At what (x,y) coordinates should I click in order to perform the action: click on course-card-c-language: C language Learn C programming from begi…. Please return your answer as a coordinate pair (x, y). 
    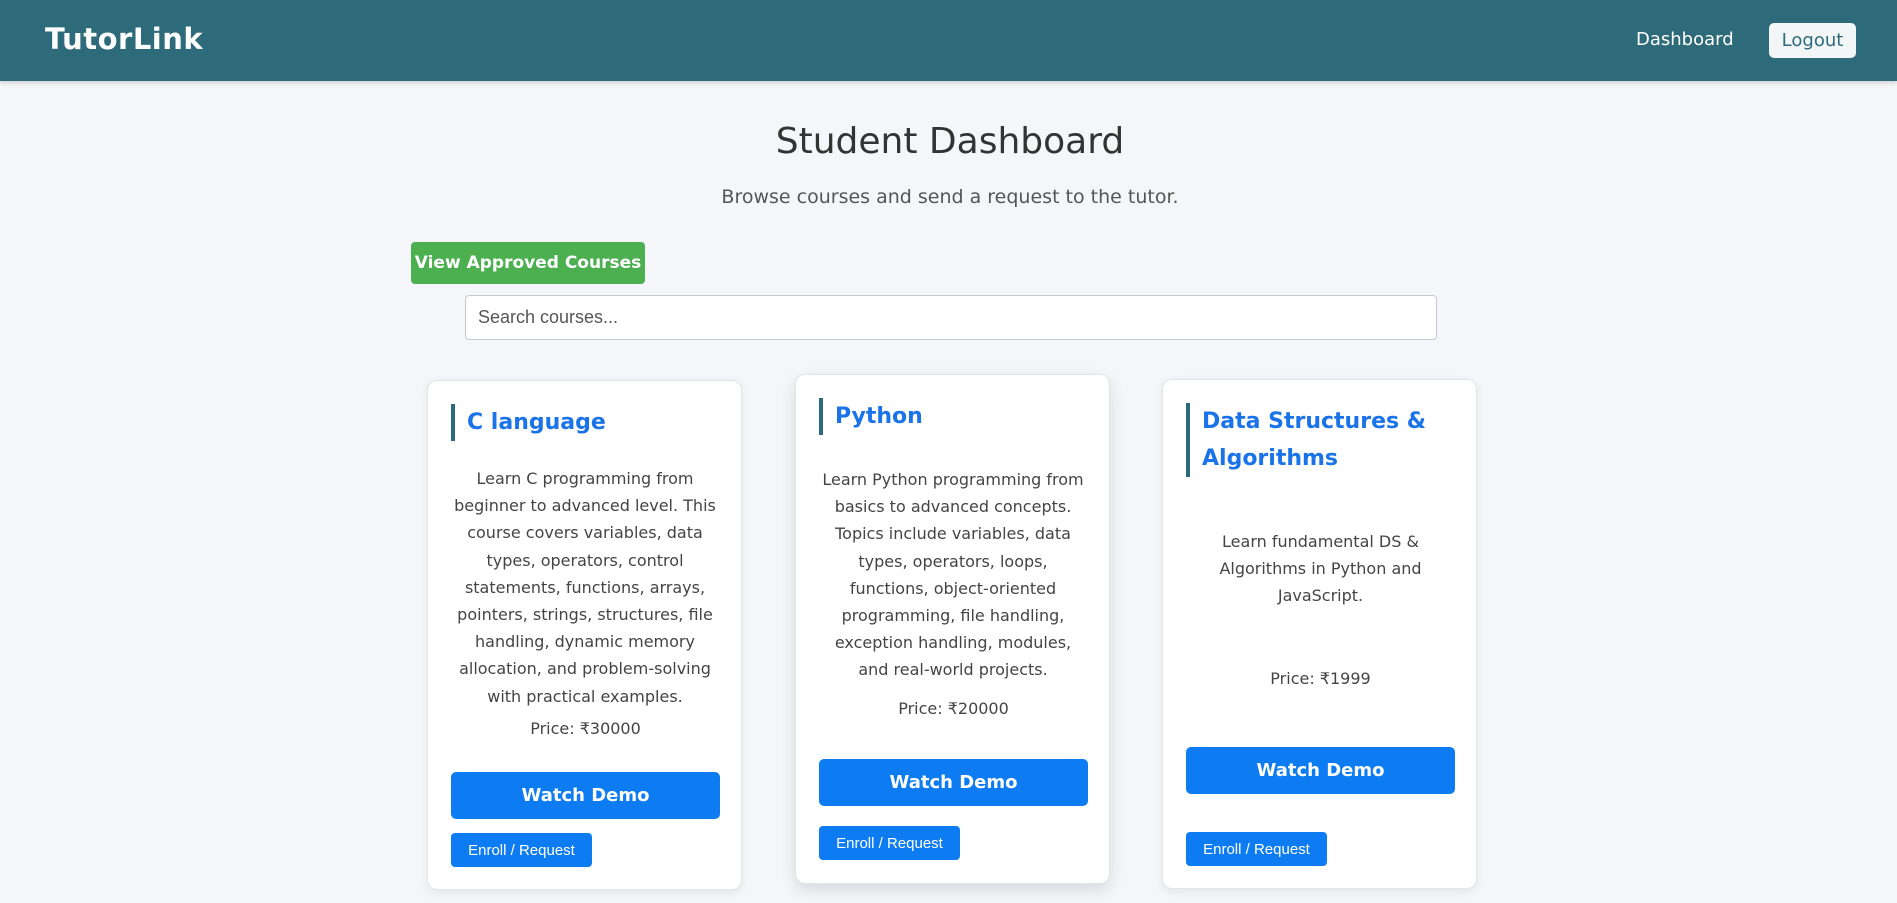
    Looking at the image, I should click on (584, 635).